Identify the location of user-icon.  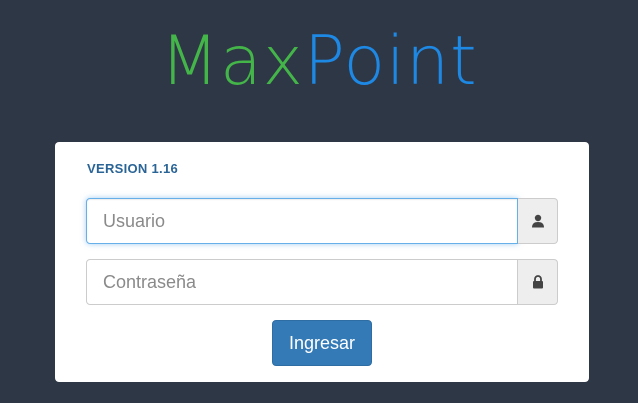
(537, 221).